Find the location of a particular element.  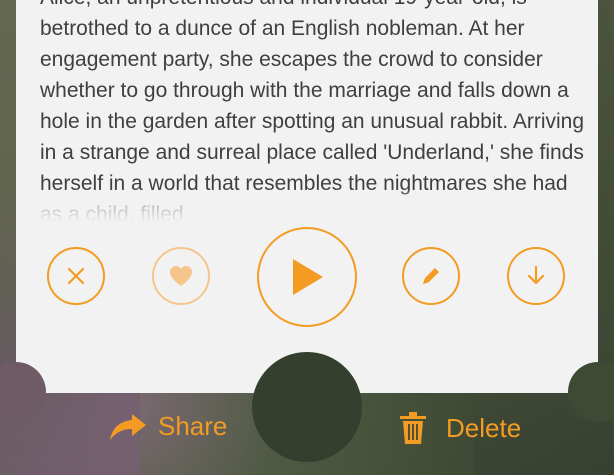

edit-button is located at coordinates (431, 276).